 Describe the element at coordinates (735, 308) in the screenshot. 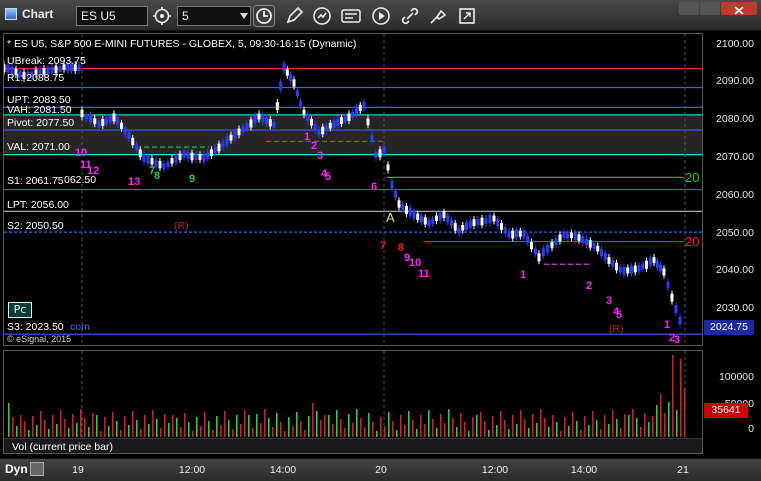

I see `price-tick: 2030.00` at that location.